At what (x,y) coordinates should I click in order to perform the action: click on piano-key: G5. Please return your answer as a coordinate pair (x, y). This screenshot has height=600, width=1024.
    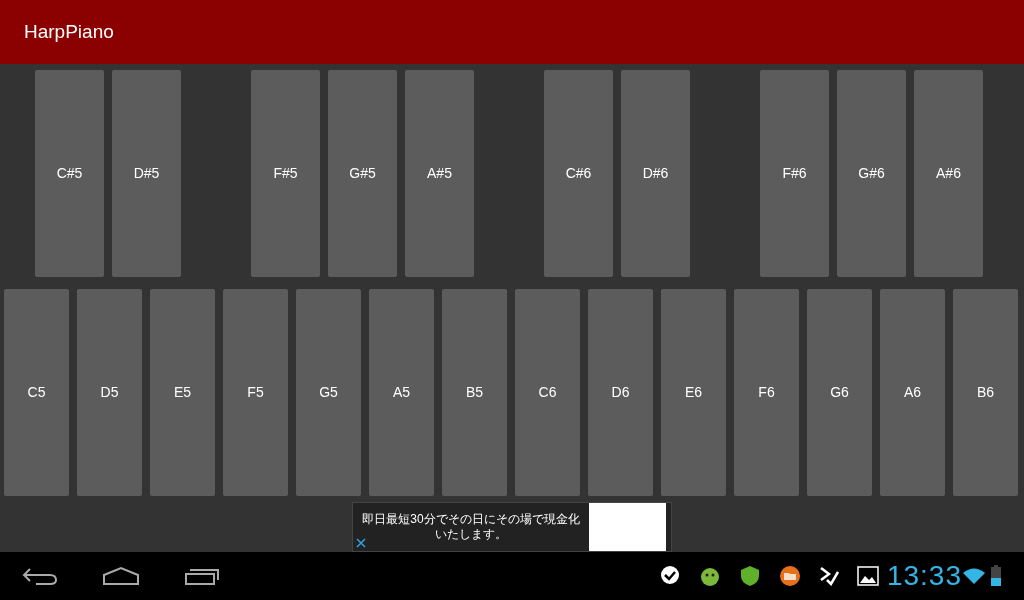
    Looking at the image, I should click on (328, 392).